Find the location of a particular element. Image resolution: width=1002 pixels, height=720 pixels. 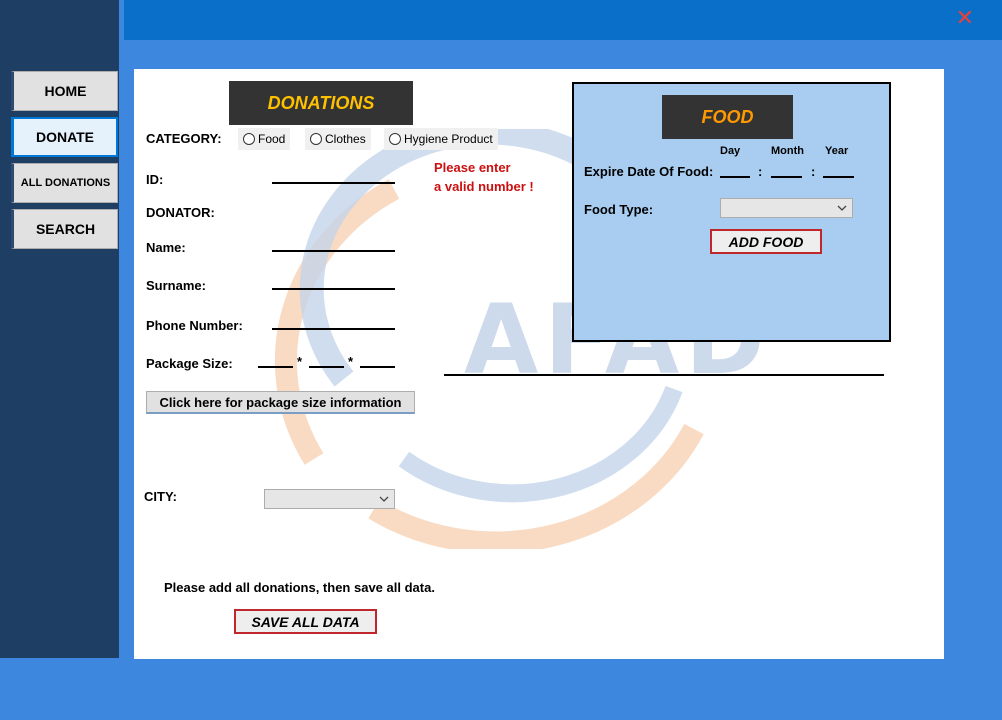

phone-label: Phone Number: is located at coordinates (194, 325).